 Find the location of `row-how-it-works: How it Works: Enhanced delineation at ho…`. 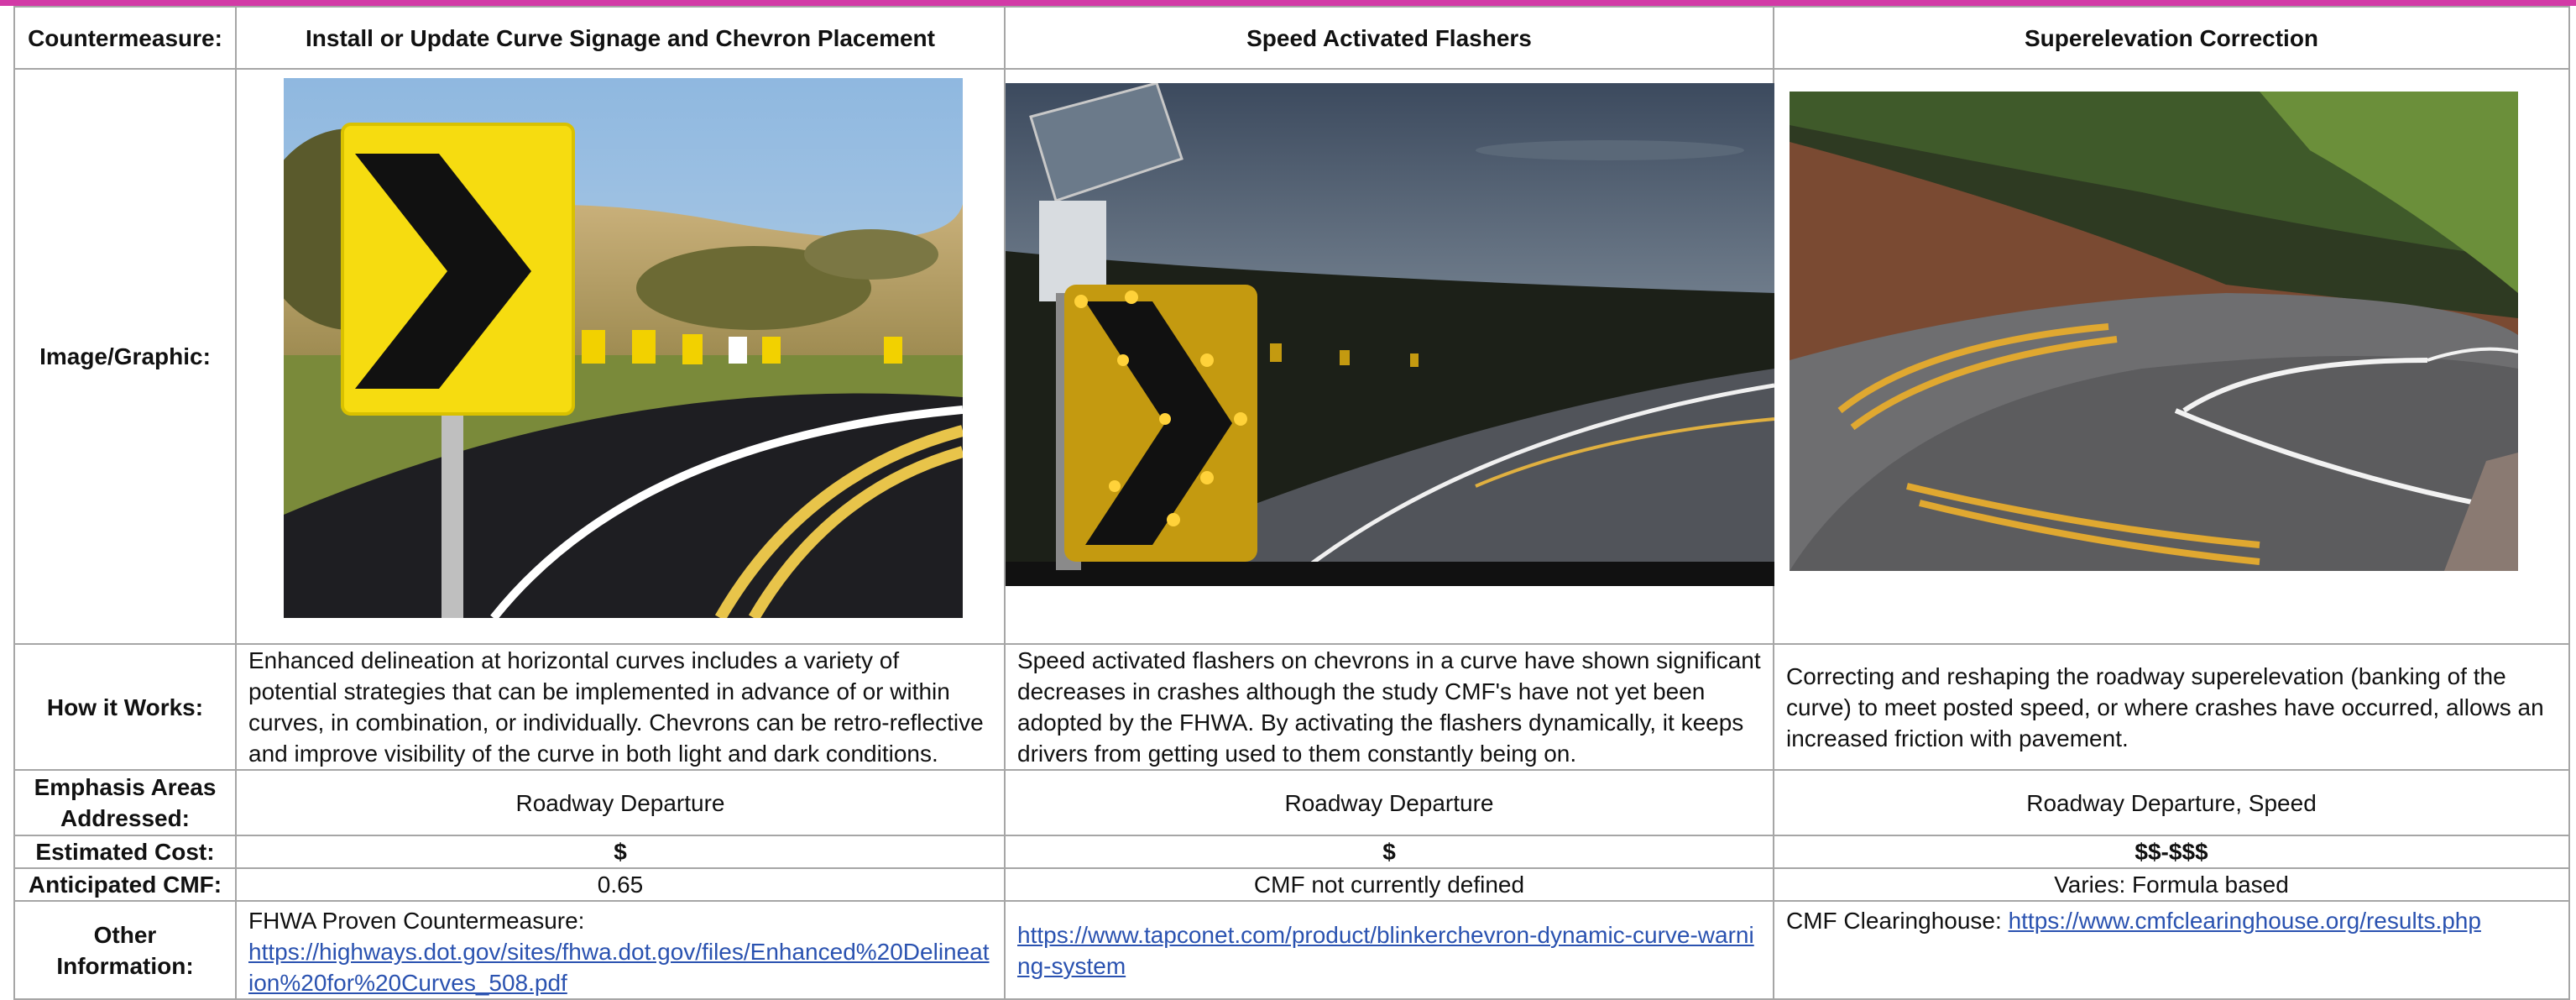

row-how-it-works: How it Works: Enhanced delineation at ho… is located at coordinates (1291, 707).